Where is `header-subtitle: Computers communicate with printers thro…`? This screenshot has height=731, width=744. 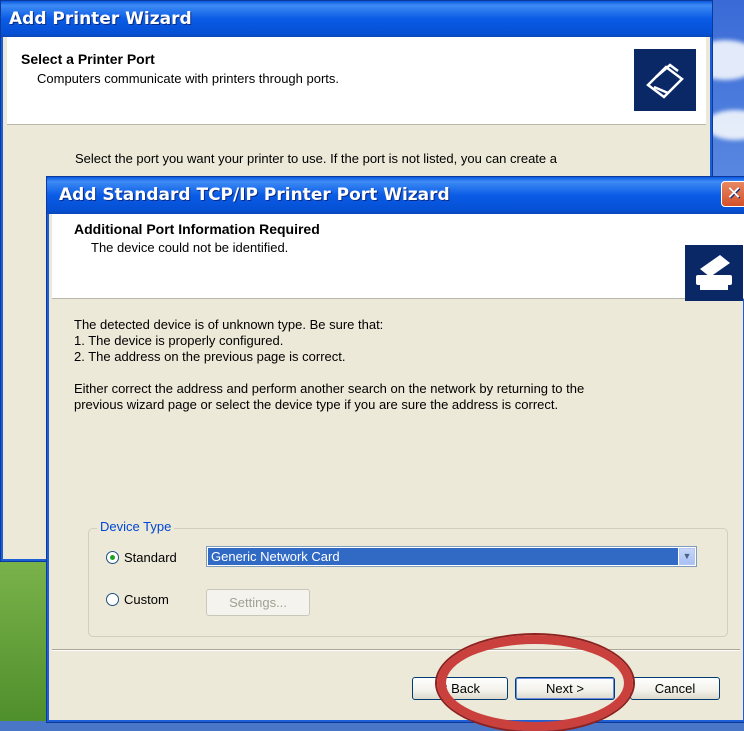
header-subtitle: Computers communicate with printers thro… is located at coordinates (188, 78).